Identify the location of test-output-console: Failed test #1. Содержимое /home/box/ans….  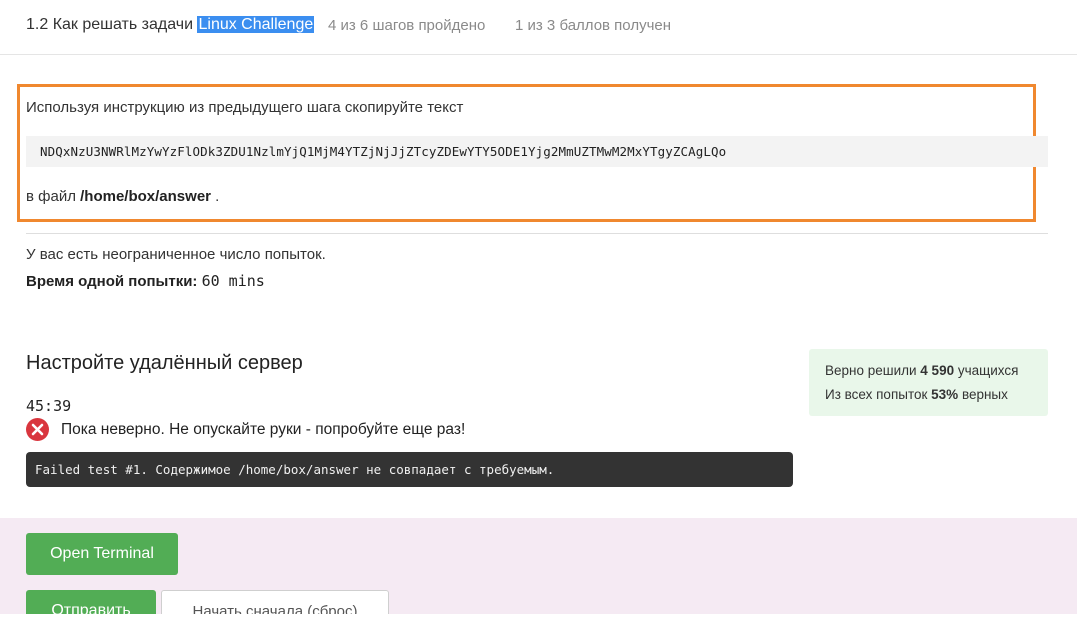
(409, 469).